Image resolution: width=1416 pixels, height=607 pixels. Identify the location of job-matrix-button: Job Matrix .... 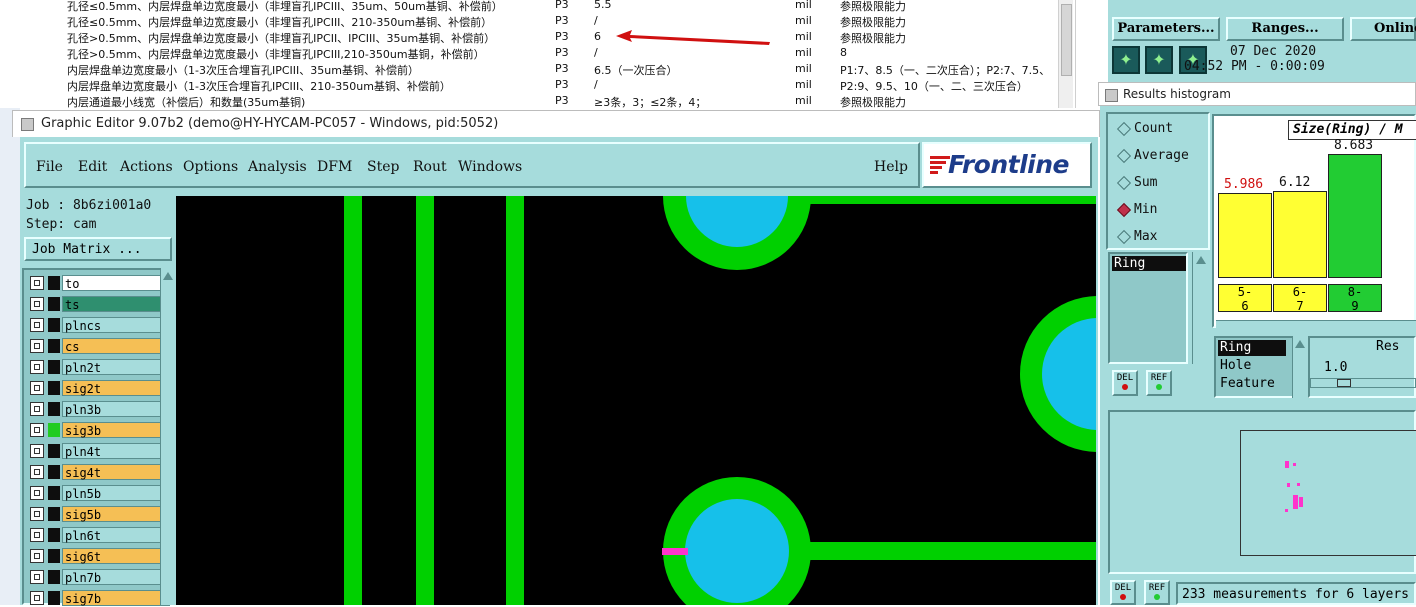
(98, 249).